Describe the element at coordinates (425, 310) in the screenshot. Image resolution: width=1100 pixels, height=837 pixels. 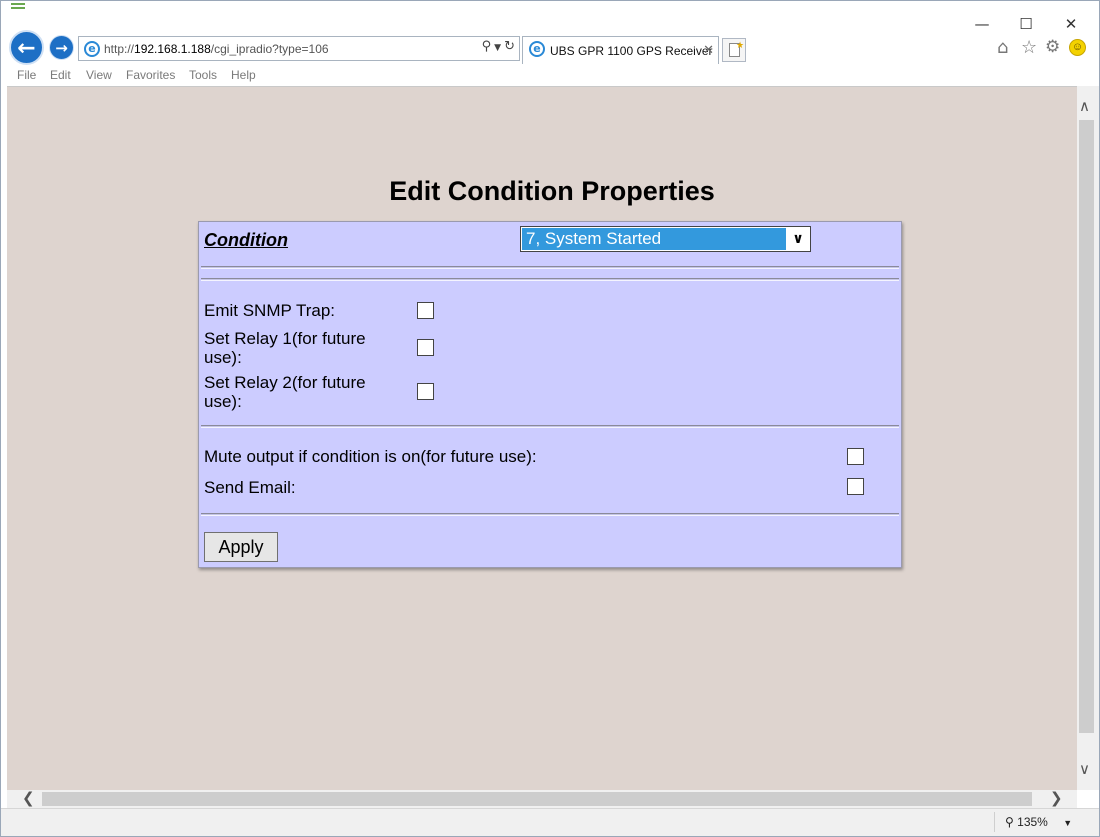
I see `snmp-trap-checkbox` at that location.